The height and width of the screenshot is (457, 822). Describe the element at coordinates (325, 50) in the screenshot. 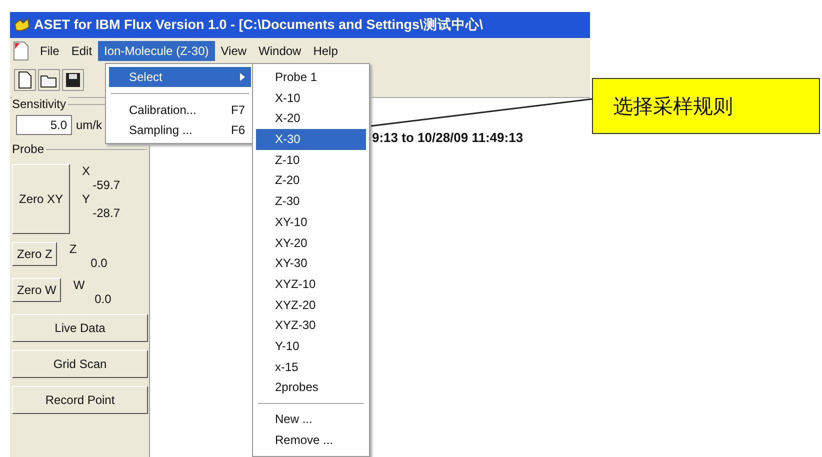

I see `menu-item: Help` at that location.